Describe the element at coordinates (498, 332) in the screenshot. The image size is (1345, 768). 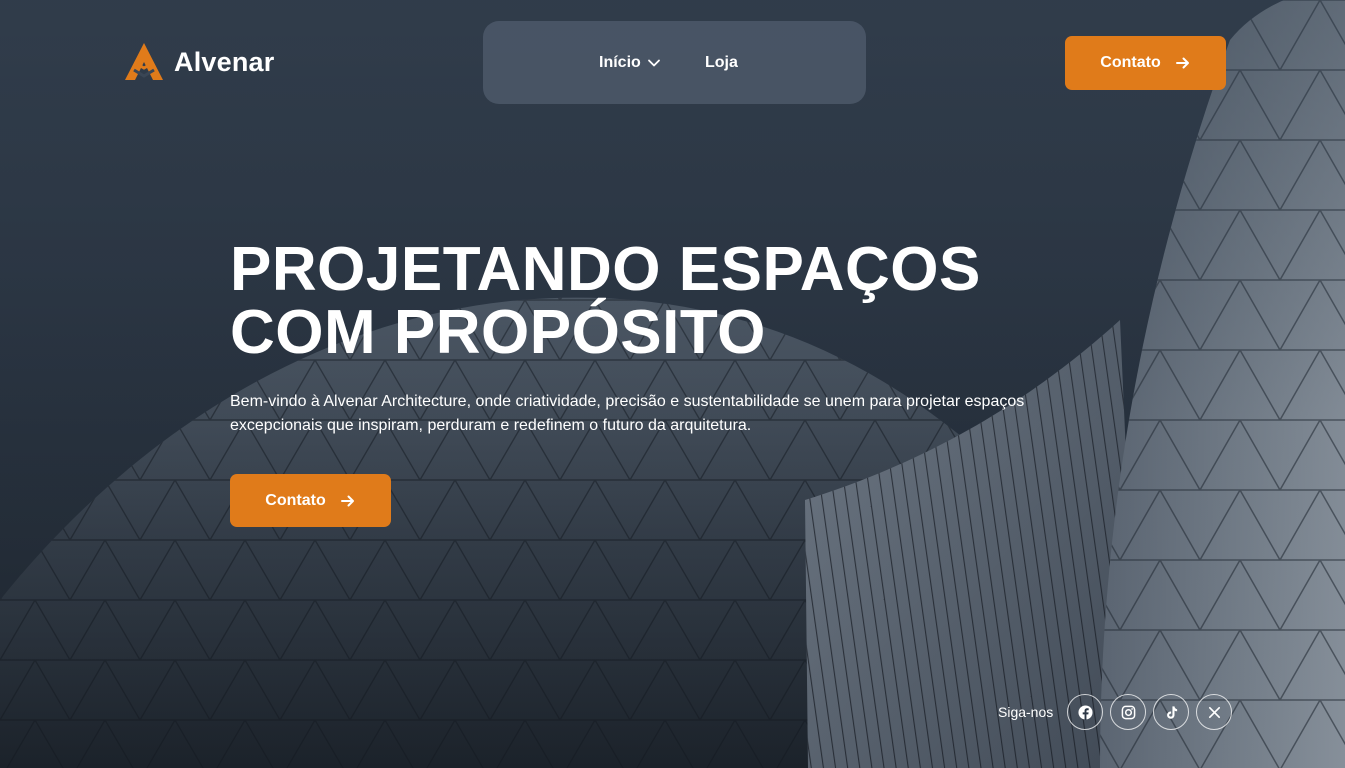
I see `hero-headline-line2: COM PROPÓSITO` at that location.